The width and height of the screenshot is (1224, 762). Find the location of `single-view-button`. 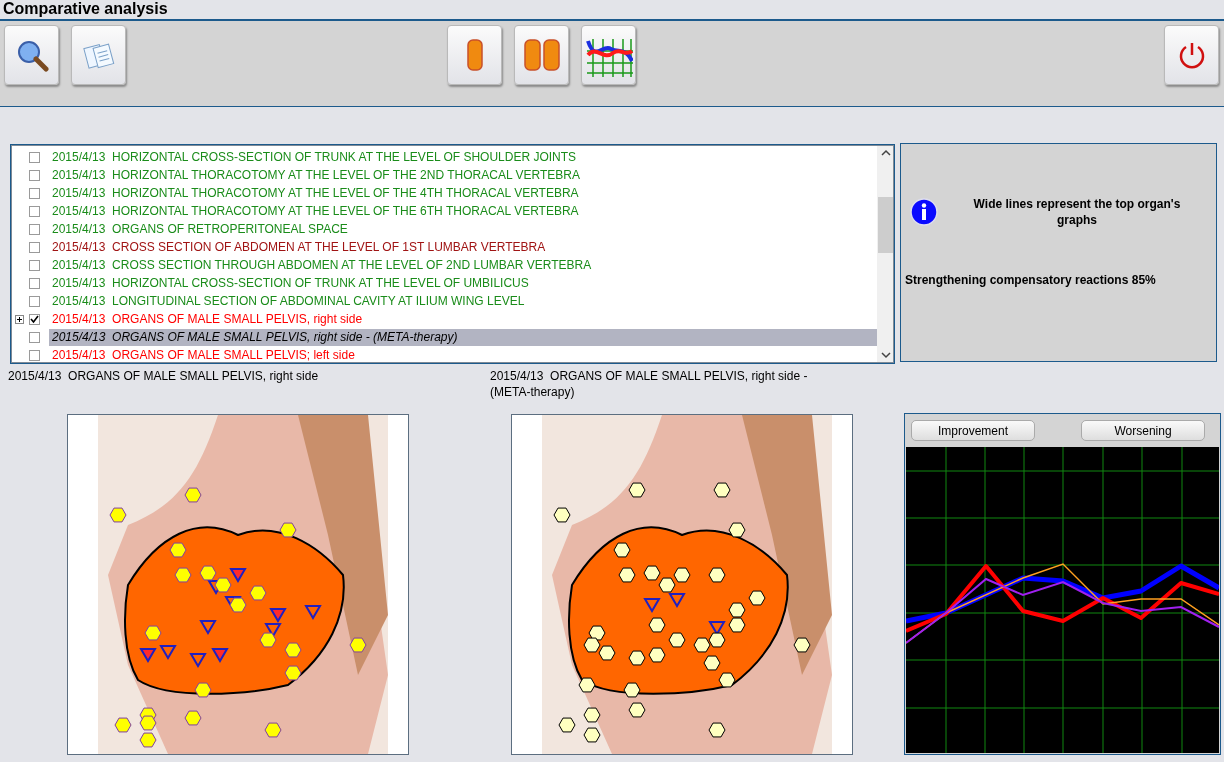

single-view-button is located at coordinates (474, 55).